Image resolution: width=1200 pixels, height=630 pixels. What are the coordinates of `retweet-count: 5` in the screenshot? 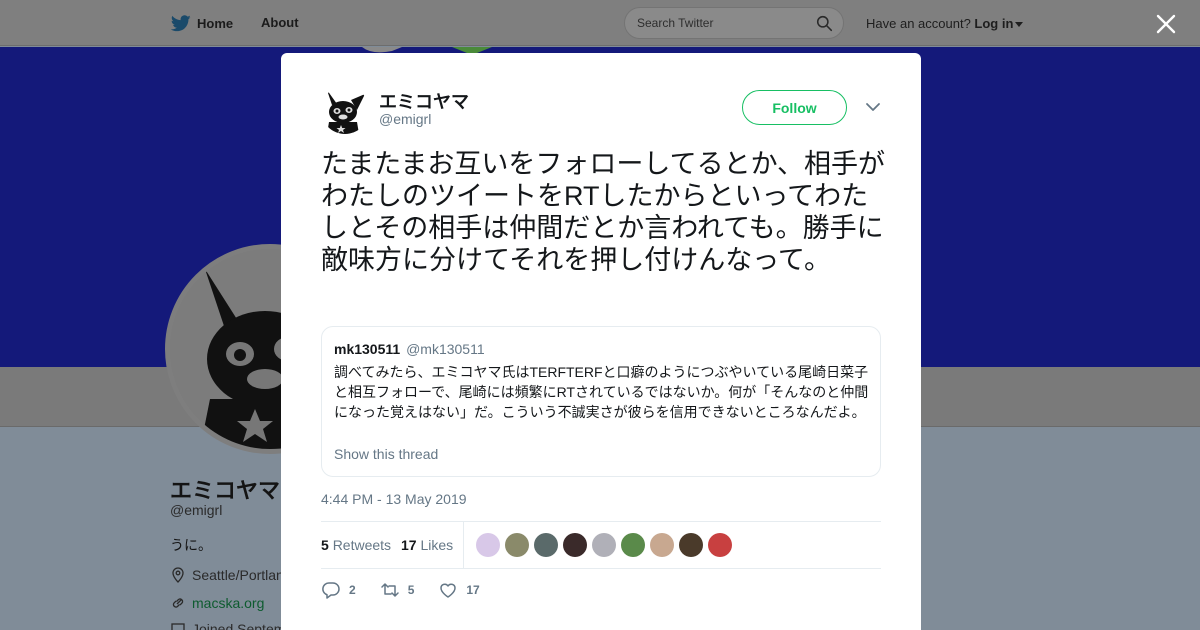 It's located at (411, 590).